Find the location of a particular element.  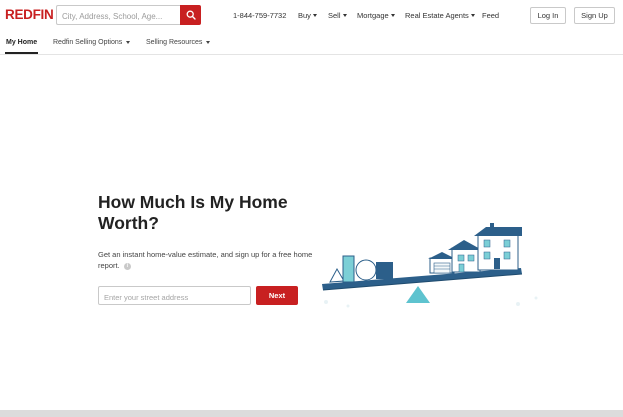

nav-buy: Buy is located at coordinates (307, 15).